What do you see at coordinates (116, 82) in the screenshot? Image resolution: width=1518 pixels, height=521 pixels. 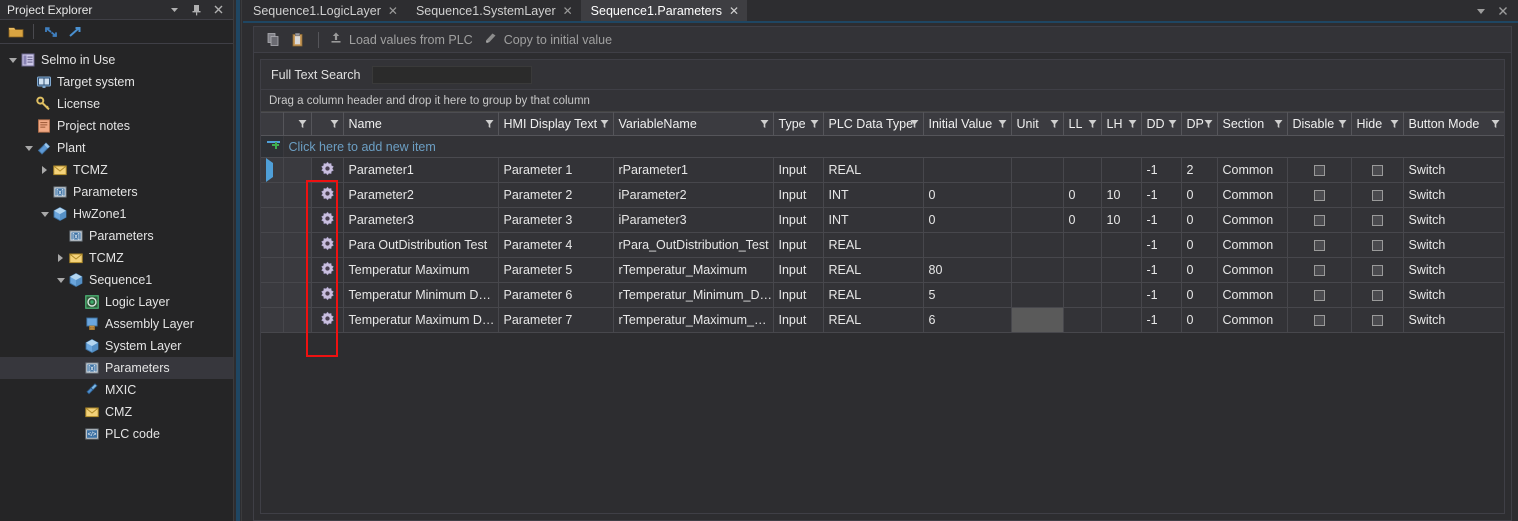 I see `tree-item-target-system: Target system` at bounding box center [116, 82].